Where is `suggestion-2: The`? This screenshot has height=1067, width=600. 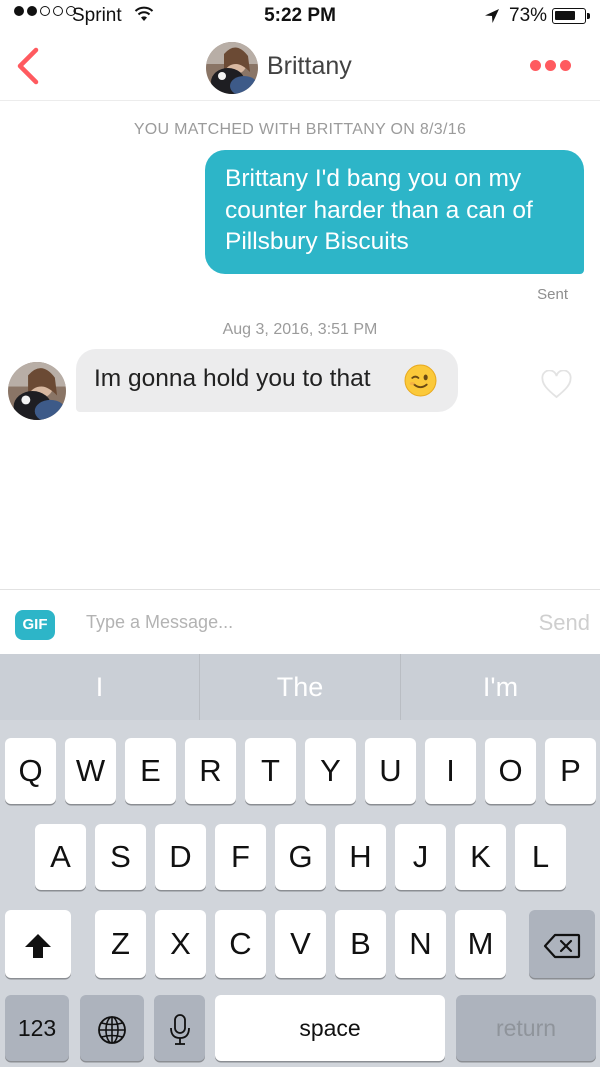 suggestion-2: The is located at coordinates (300, 687).